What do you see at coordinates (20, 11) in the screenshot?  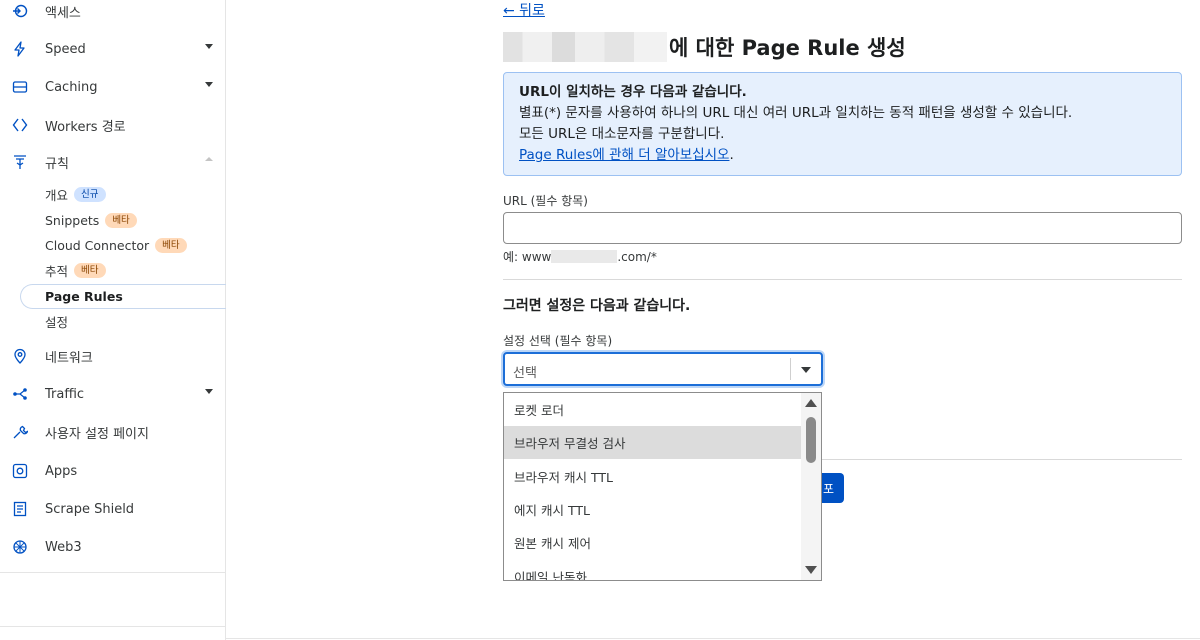 I see `access-icon` at bounding box center [20, 11].